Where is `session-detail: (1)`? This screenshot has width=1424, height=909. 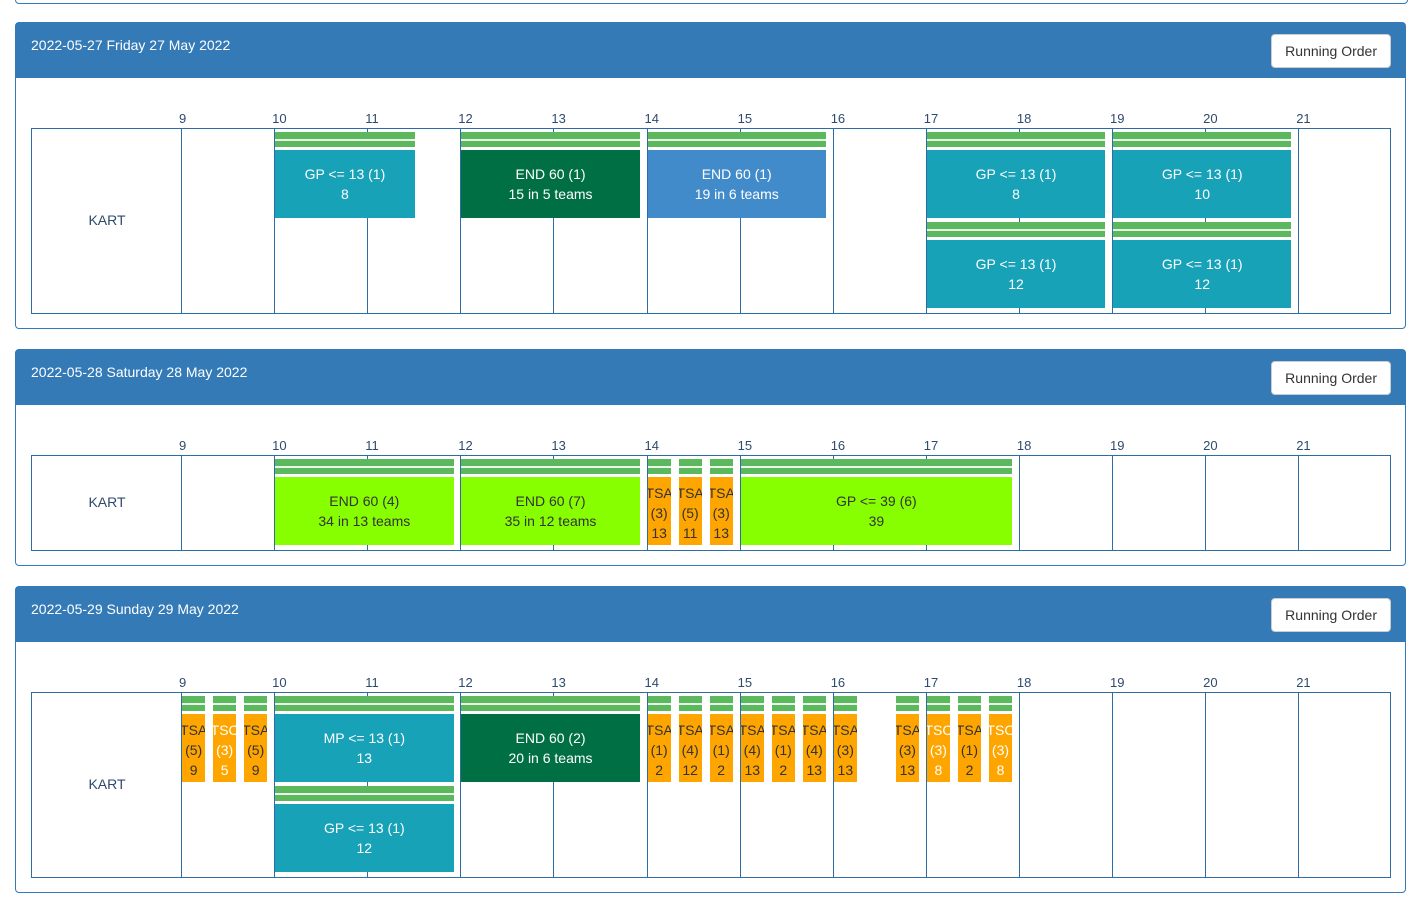 session-detail: (1) is located at coordinates (659, 750).